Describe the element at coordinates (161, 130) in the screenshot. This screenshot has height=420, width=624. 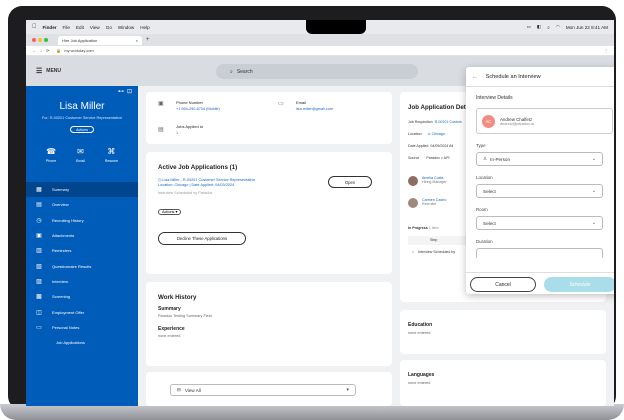
I see `document-icon: ▤` at that location.